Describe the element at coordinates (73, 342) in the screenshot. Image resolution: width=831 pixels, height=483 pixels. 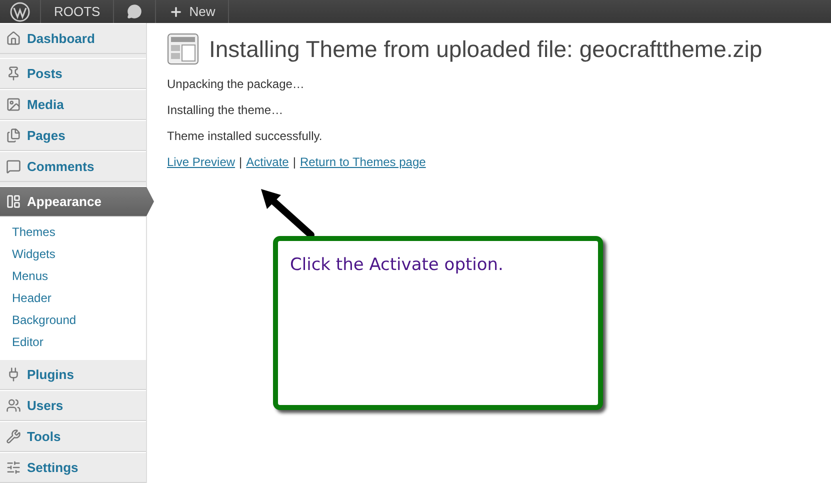
I see `submenu-item: Editor` at that location.